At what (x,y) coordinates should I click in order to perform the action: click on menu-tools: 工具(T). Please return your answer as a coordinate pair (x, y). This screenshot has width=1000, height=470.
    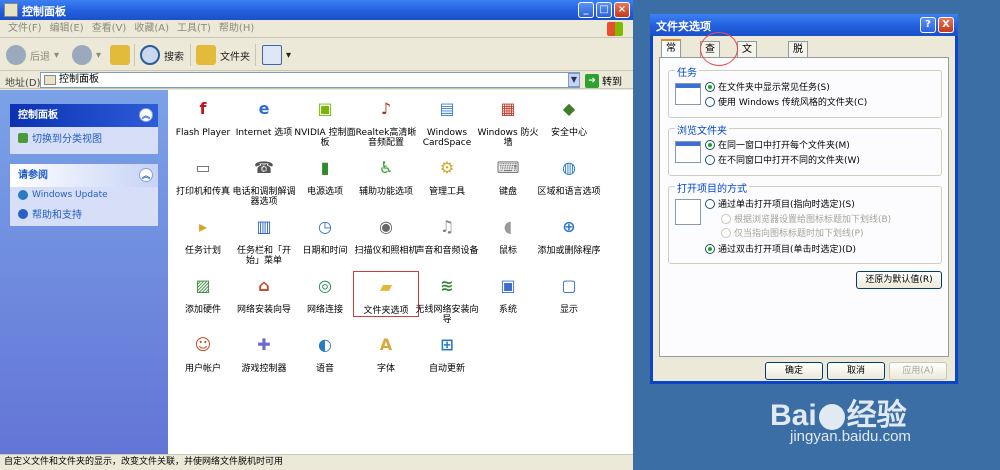
    Looking at the image, I should click on (194, 29).